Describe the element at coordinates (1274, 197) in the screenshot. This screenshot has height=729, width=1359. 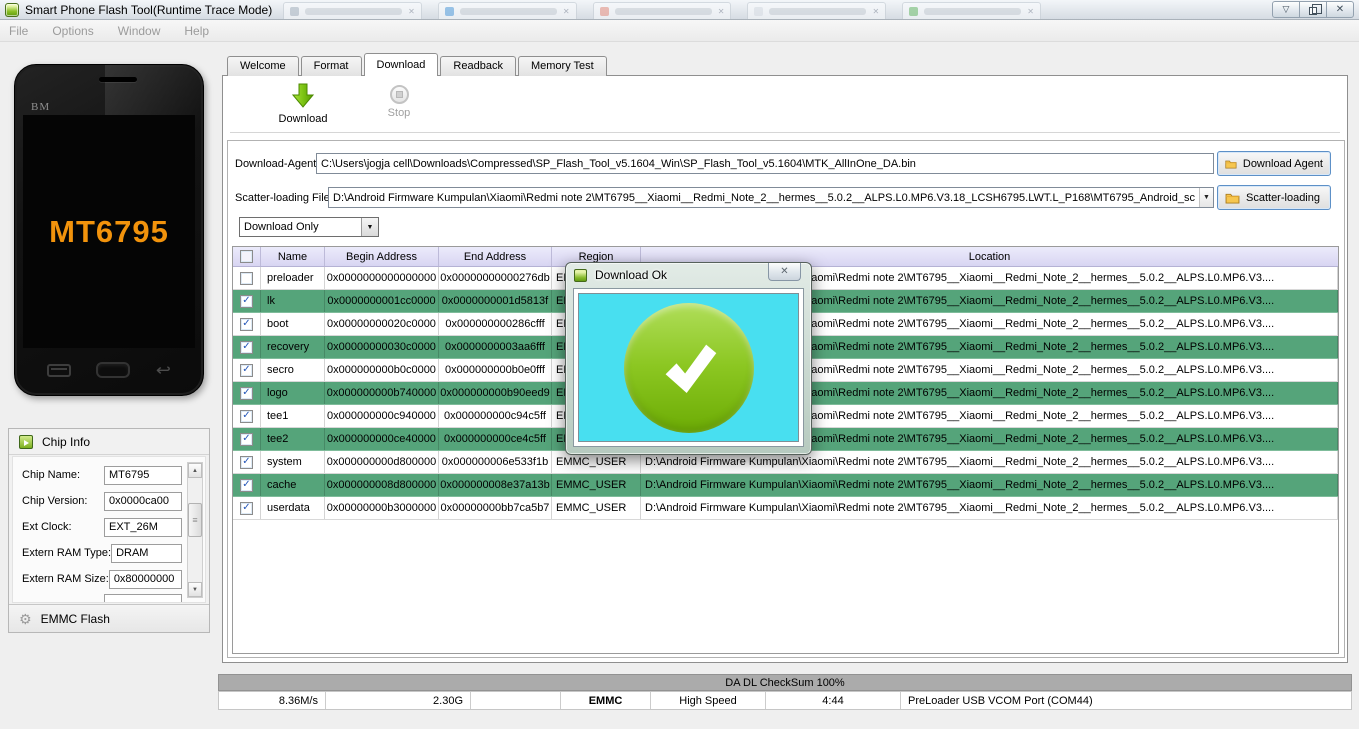
I see `scatter-loading-button: Scatter-loading` at that location.